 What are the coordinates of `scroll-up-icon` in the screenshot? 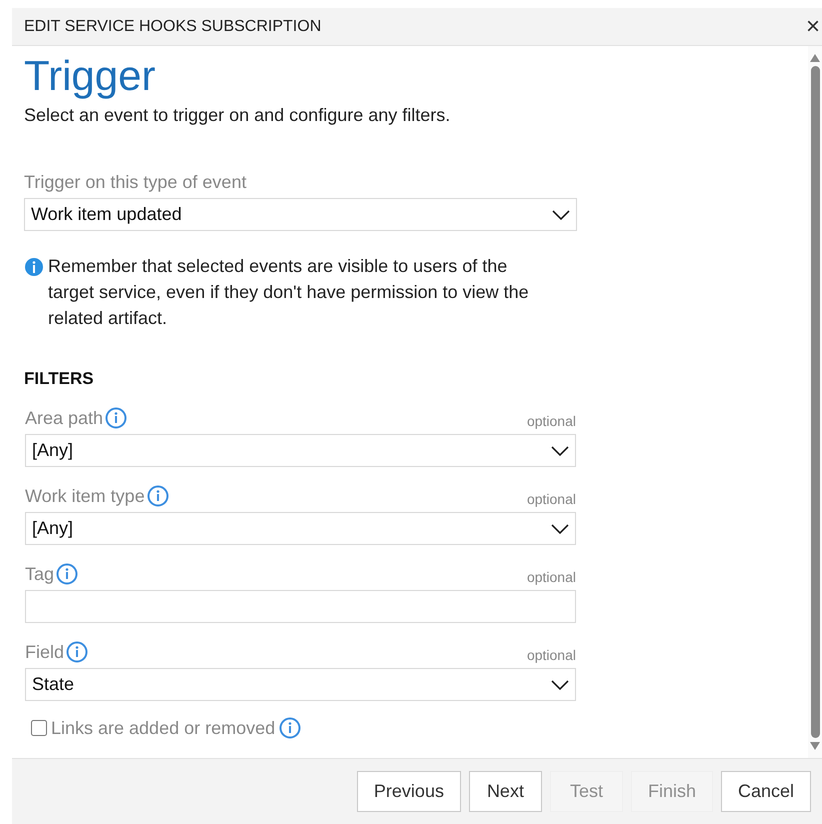 It's located at (815, 58).